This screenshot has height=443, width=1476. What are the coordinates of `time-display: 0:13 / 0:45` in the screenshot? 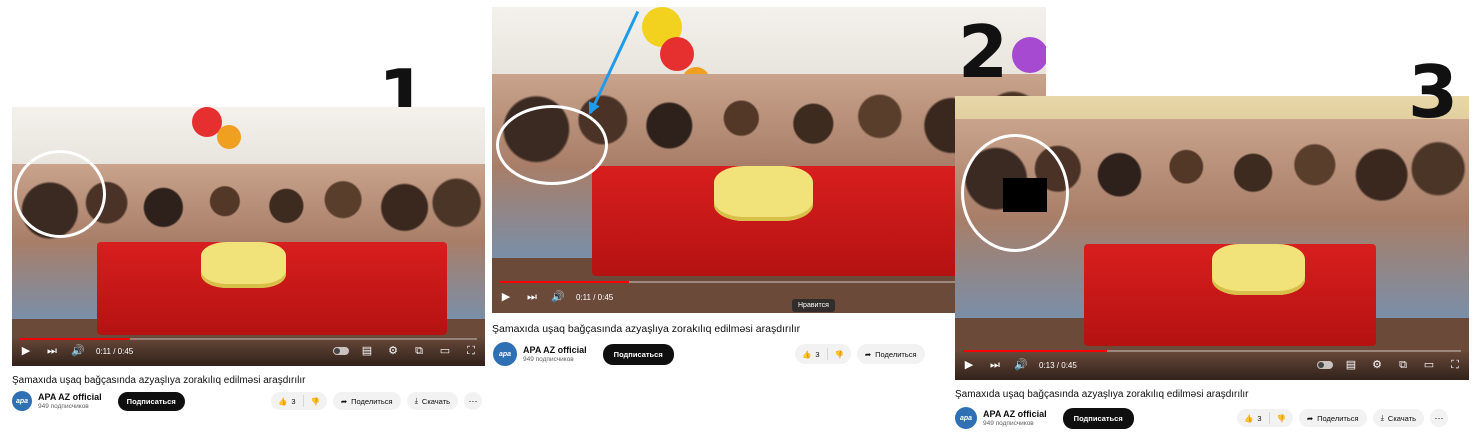 It's located at (1058, 365).